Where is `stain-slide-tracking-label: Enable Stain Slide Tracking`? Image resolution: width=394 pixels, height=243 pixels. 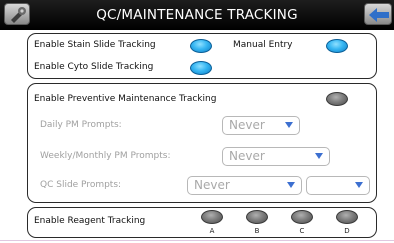
stain-slide-tracking-label: Enable Stain Slide Tracking is located at coordinates (95, 45).